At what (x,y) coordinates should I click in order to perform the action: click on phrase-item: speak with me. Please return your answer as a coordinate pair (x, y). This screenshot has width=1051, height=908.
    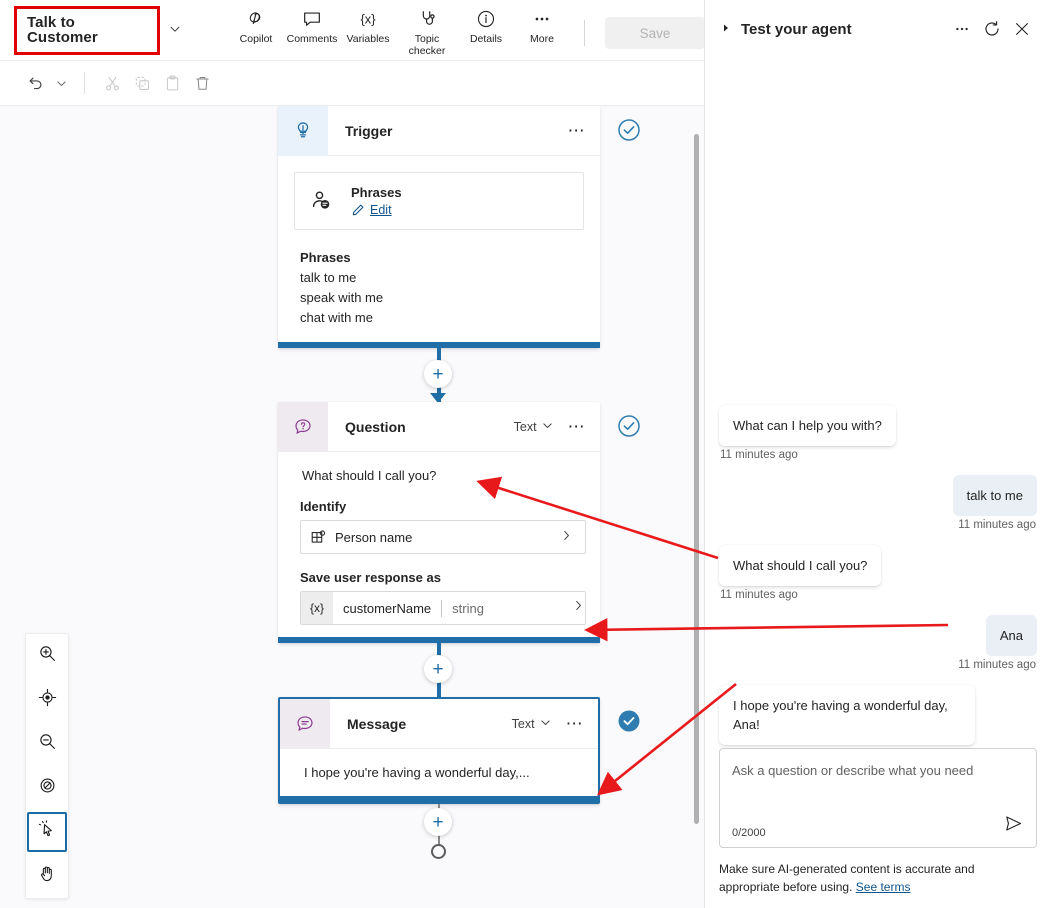
    Looking at the image, I should click on (342, 297).